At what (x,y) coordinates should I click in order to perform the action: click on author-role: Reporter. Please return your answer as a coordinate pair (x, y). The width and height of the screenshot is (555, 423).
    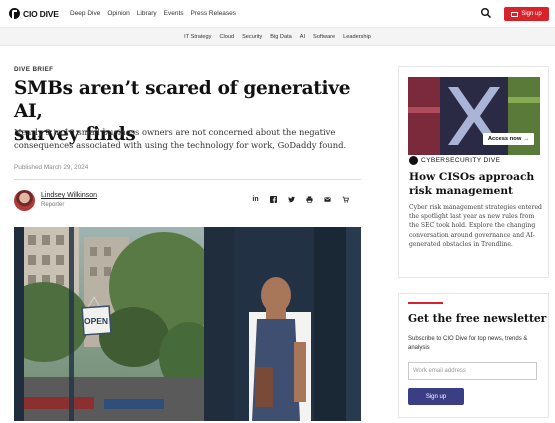
    Looking at the image, I should click on (53, 205).